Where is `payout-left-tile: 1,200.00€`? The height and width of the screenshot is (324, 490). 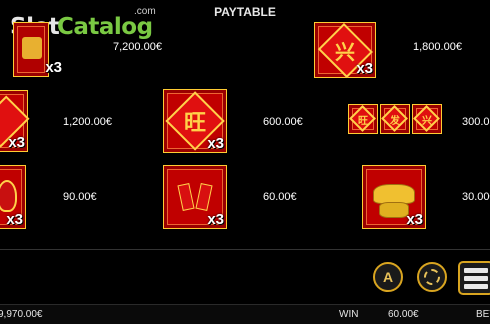
payout-left-tile: 1,200.00€ is located at coordinates (87, 122).